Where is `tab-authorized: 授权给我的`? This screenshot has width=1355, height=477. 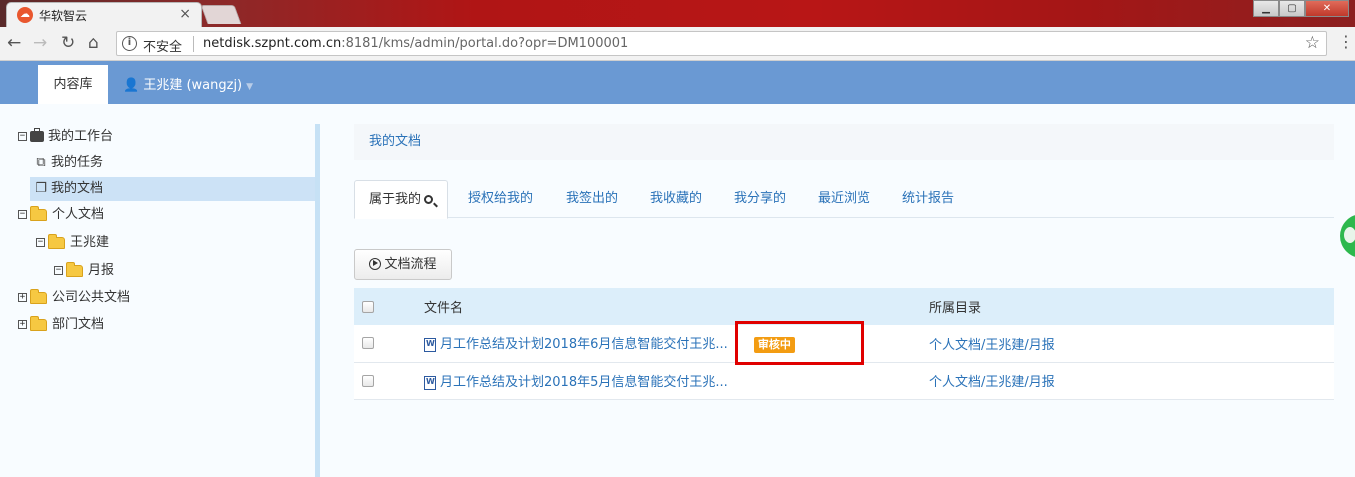 tab-authorized: 授权给我的 is located at coordinates (500, 199).